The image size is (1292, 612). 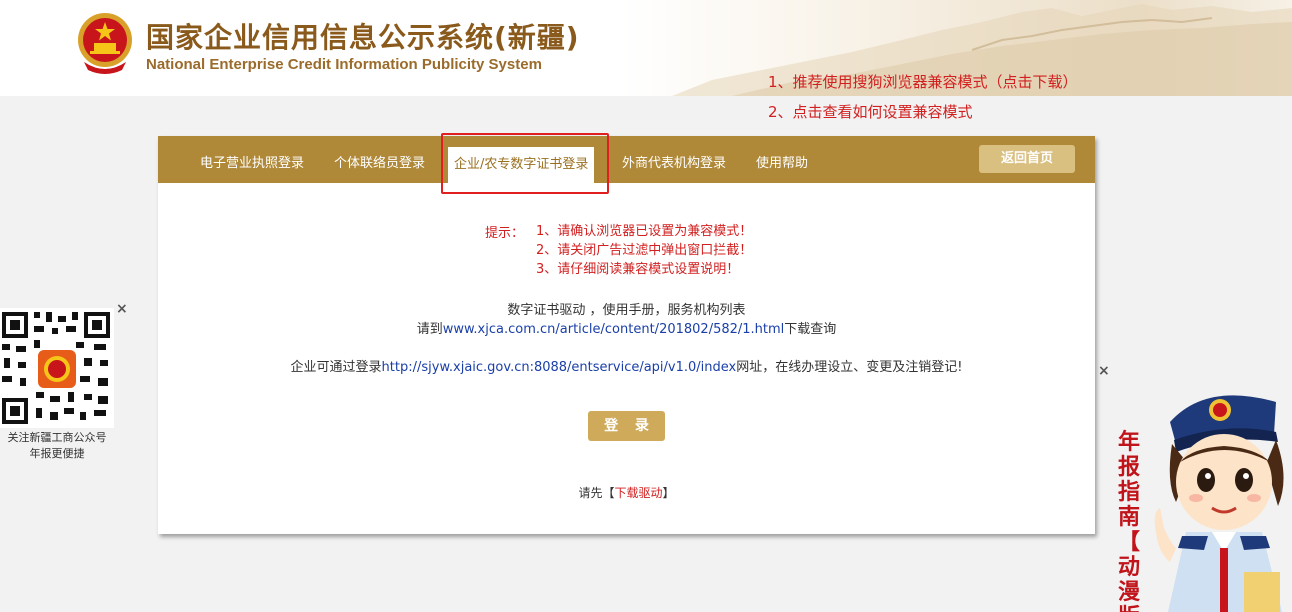 What do you see at coordinates (336, 367) in the screenshot?
I see `service-prefix: 企业可通过登录` at bounding box center [336, 367].